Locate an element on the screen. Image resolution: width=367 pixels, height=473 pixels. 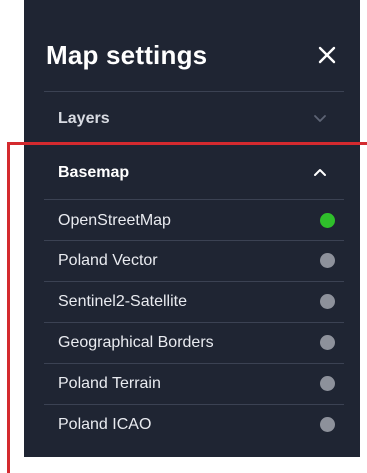
section-basemap-label: Basemap is located at coordinates (94, 172).